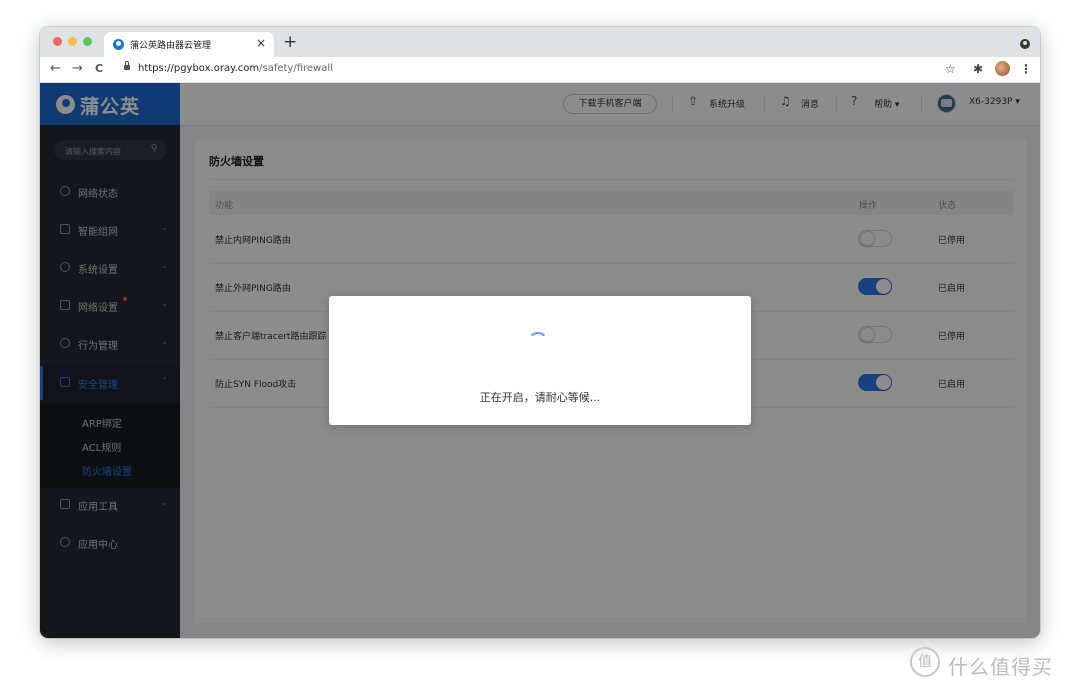  I want to click on tab-title: 蒲公英路由器云管理, so click(171, 46).